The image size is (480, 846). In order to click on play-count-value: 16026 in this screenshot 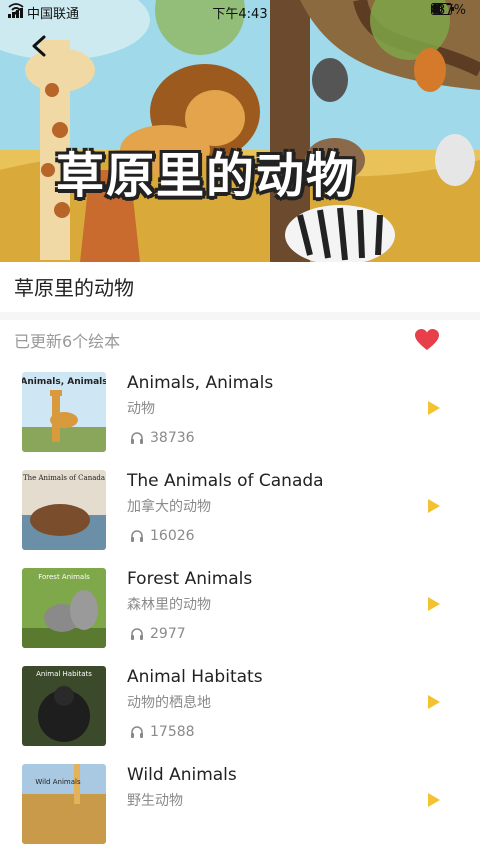, I will do `click(172, 536)`.